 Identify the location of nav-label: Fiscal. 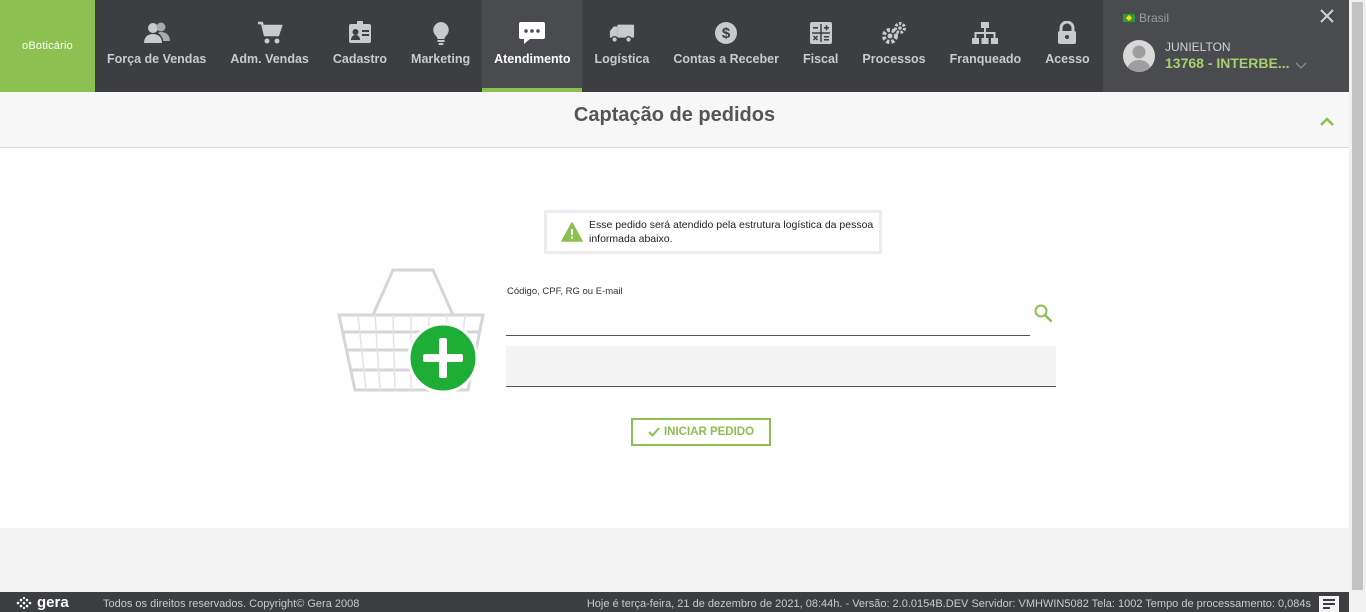
(820, 59).